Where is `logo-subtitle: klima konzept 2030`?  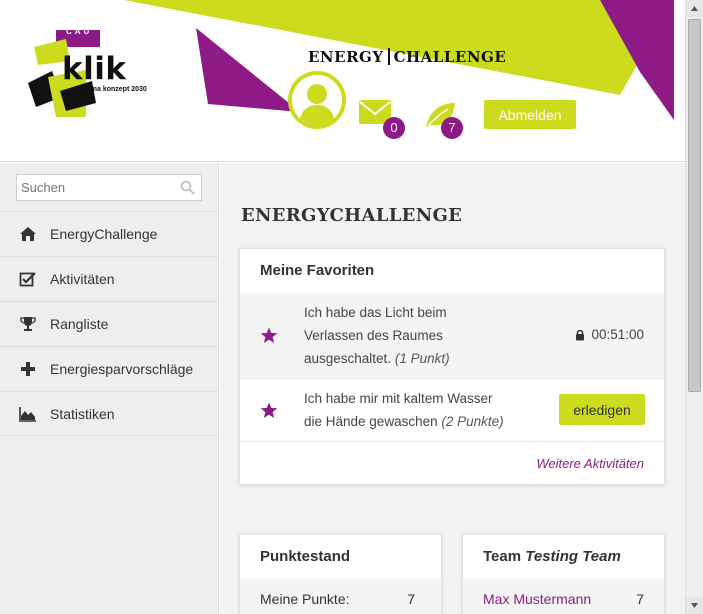
logo-subtitle: klima konzept 2030 is located at coordinates (115, 89).